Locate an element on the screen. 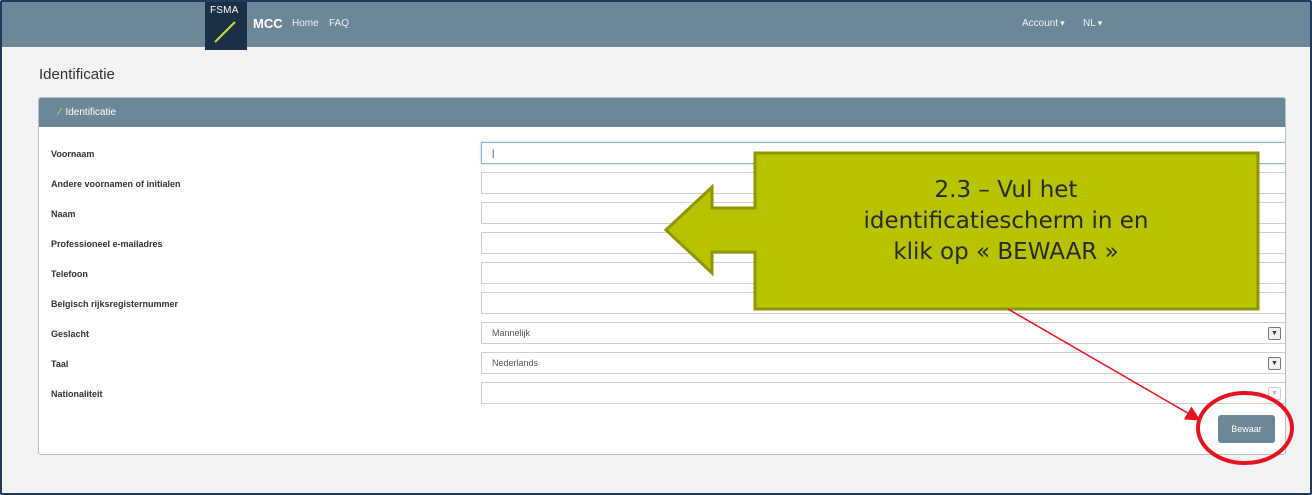 This screenshot has width=1312, height=495. callout-line: 2.3 – Vul het is located at coordinates (1006, 190).